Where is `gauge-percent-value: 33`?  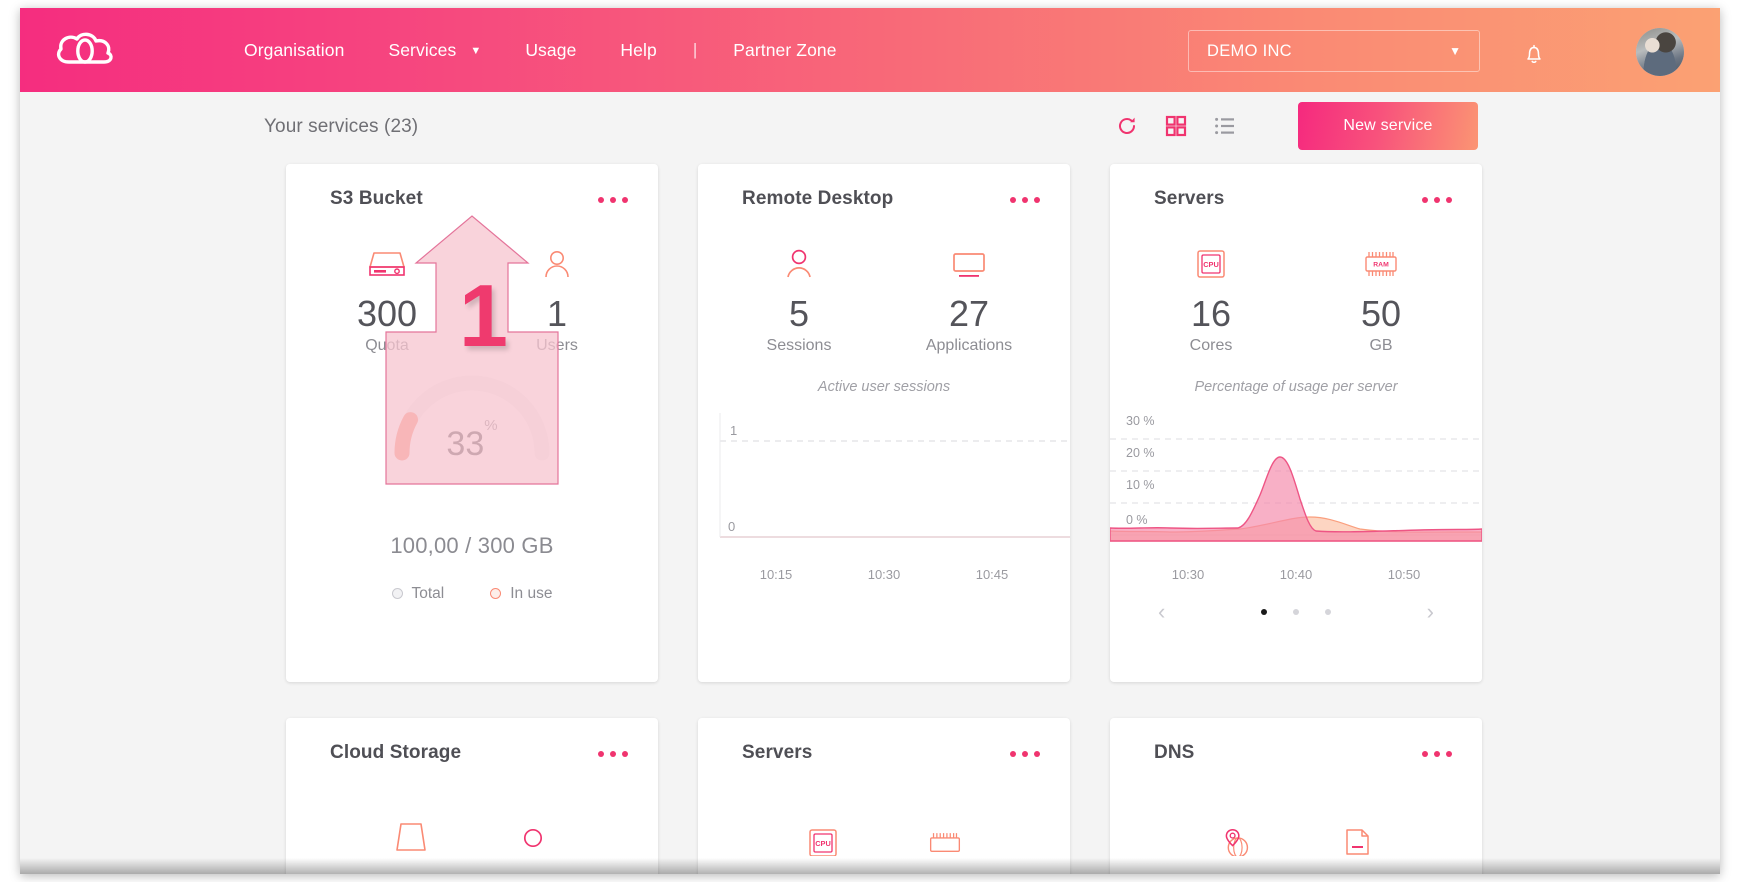
gauge-percent-value: 33 is located at coordinates (465, 443).